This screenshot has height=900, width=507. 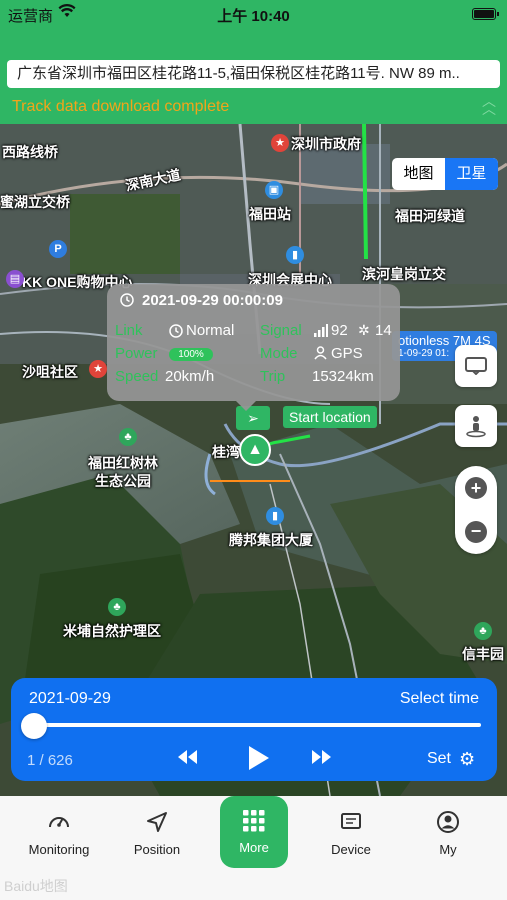 What do you see at coordinates (439, 759) in the screenshot?
I see `set-button: Set` at bounding box center [439, 759].